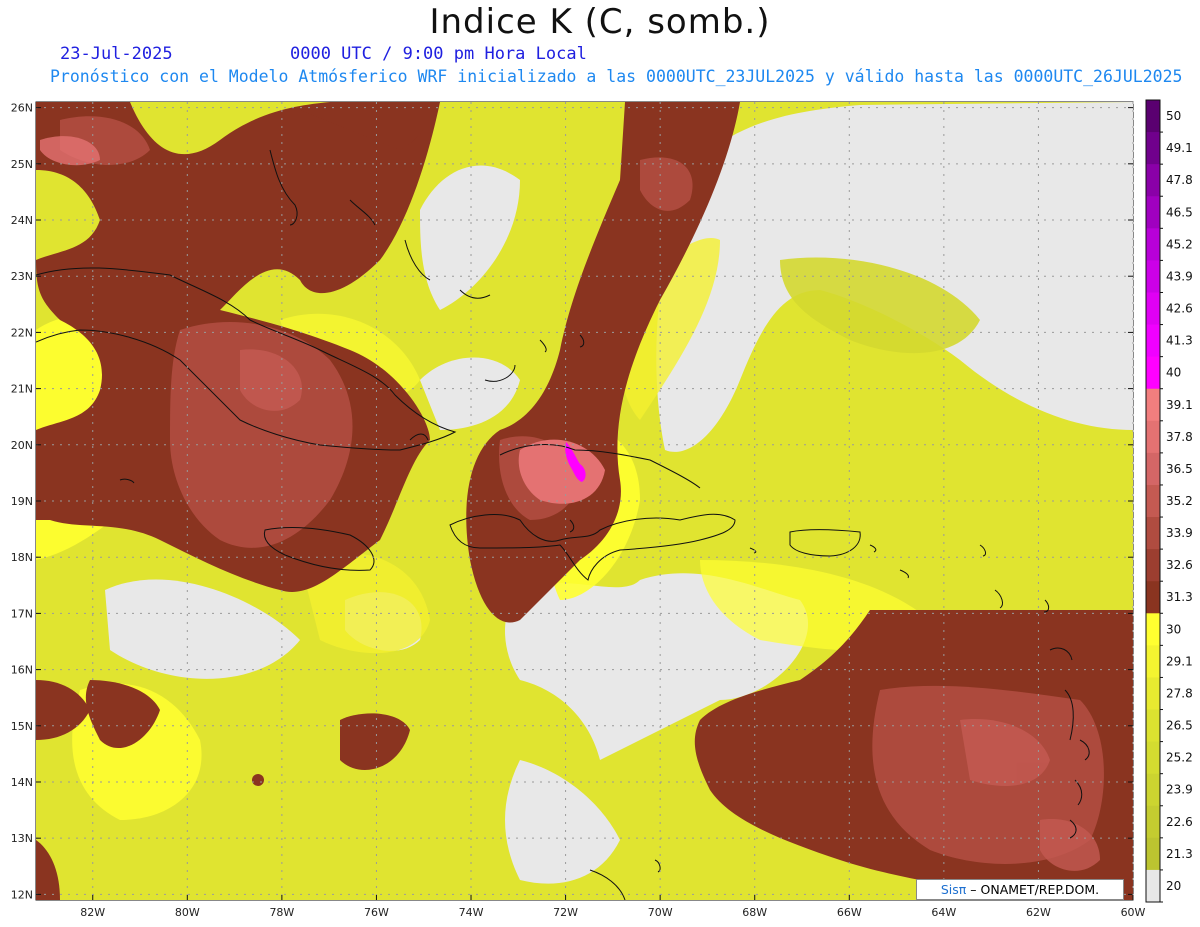 This screenshot has height=927, width=1200. Describe the element at coordinates (1179, 501) in the screenshot. I see `colorbar-label: 35.2` at that location.